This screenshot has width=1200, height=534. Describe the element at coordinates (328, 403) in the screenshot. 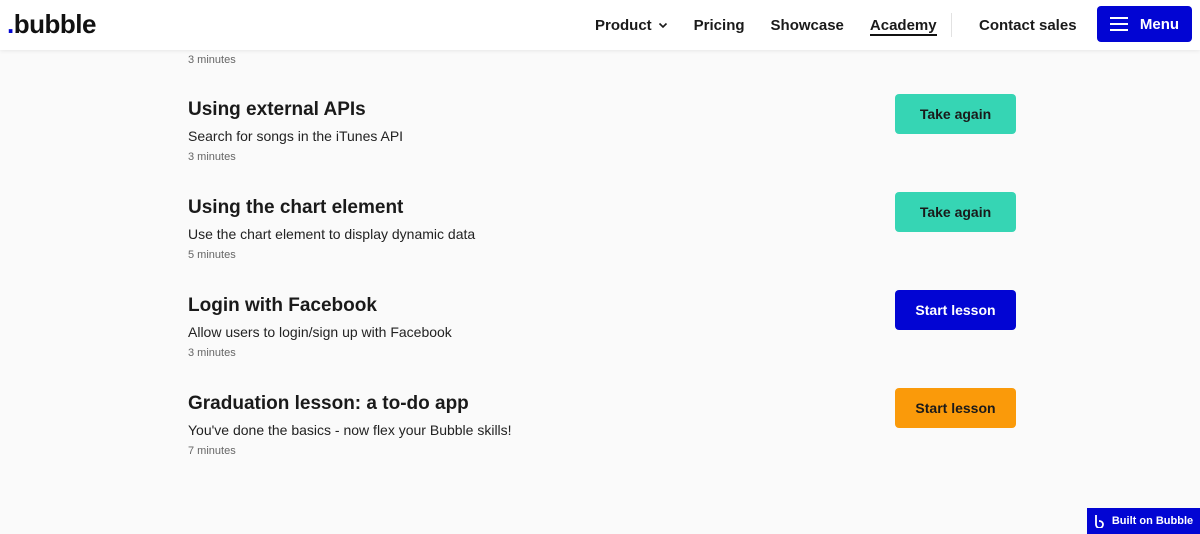

I see `lesson-title: Graduation lesson: a to-do app` at that location.